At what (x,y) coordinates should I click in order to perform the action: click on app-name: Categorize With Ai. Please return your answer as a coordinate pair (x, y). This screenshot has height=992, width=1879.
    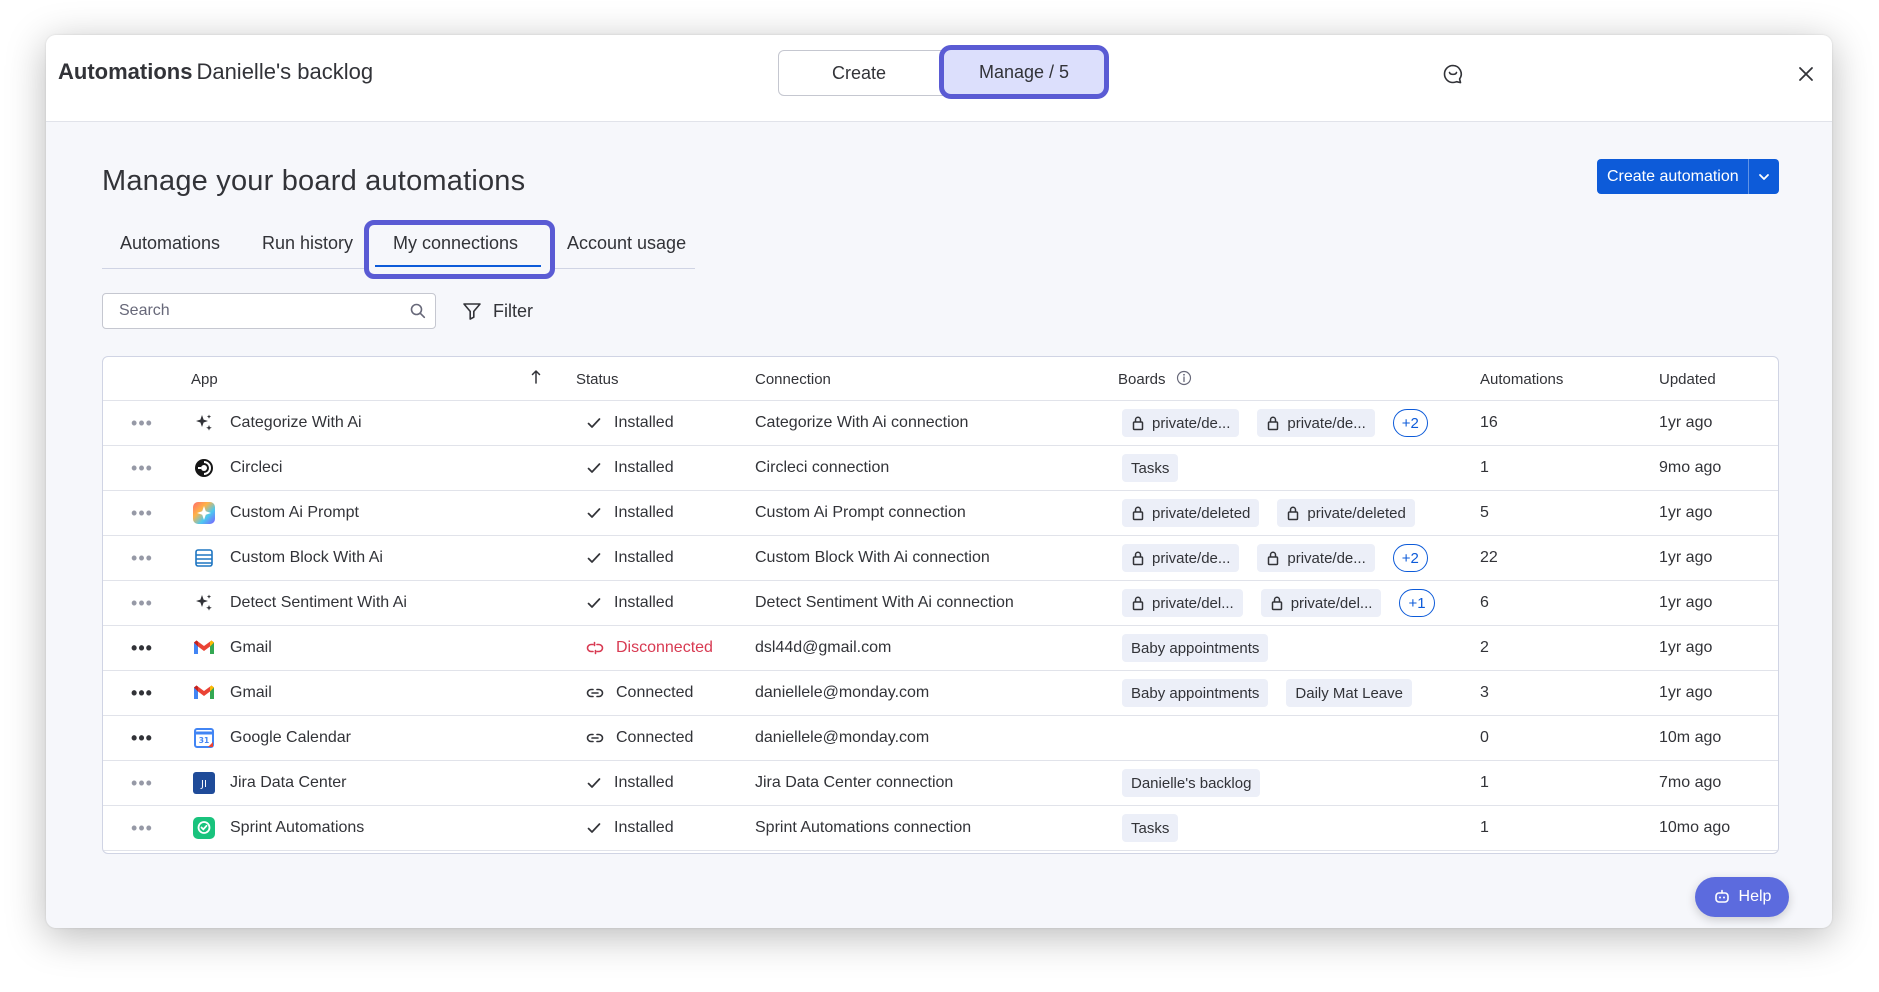
    Looking at the image, I should click on (296, 423).